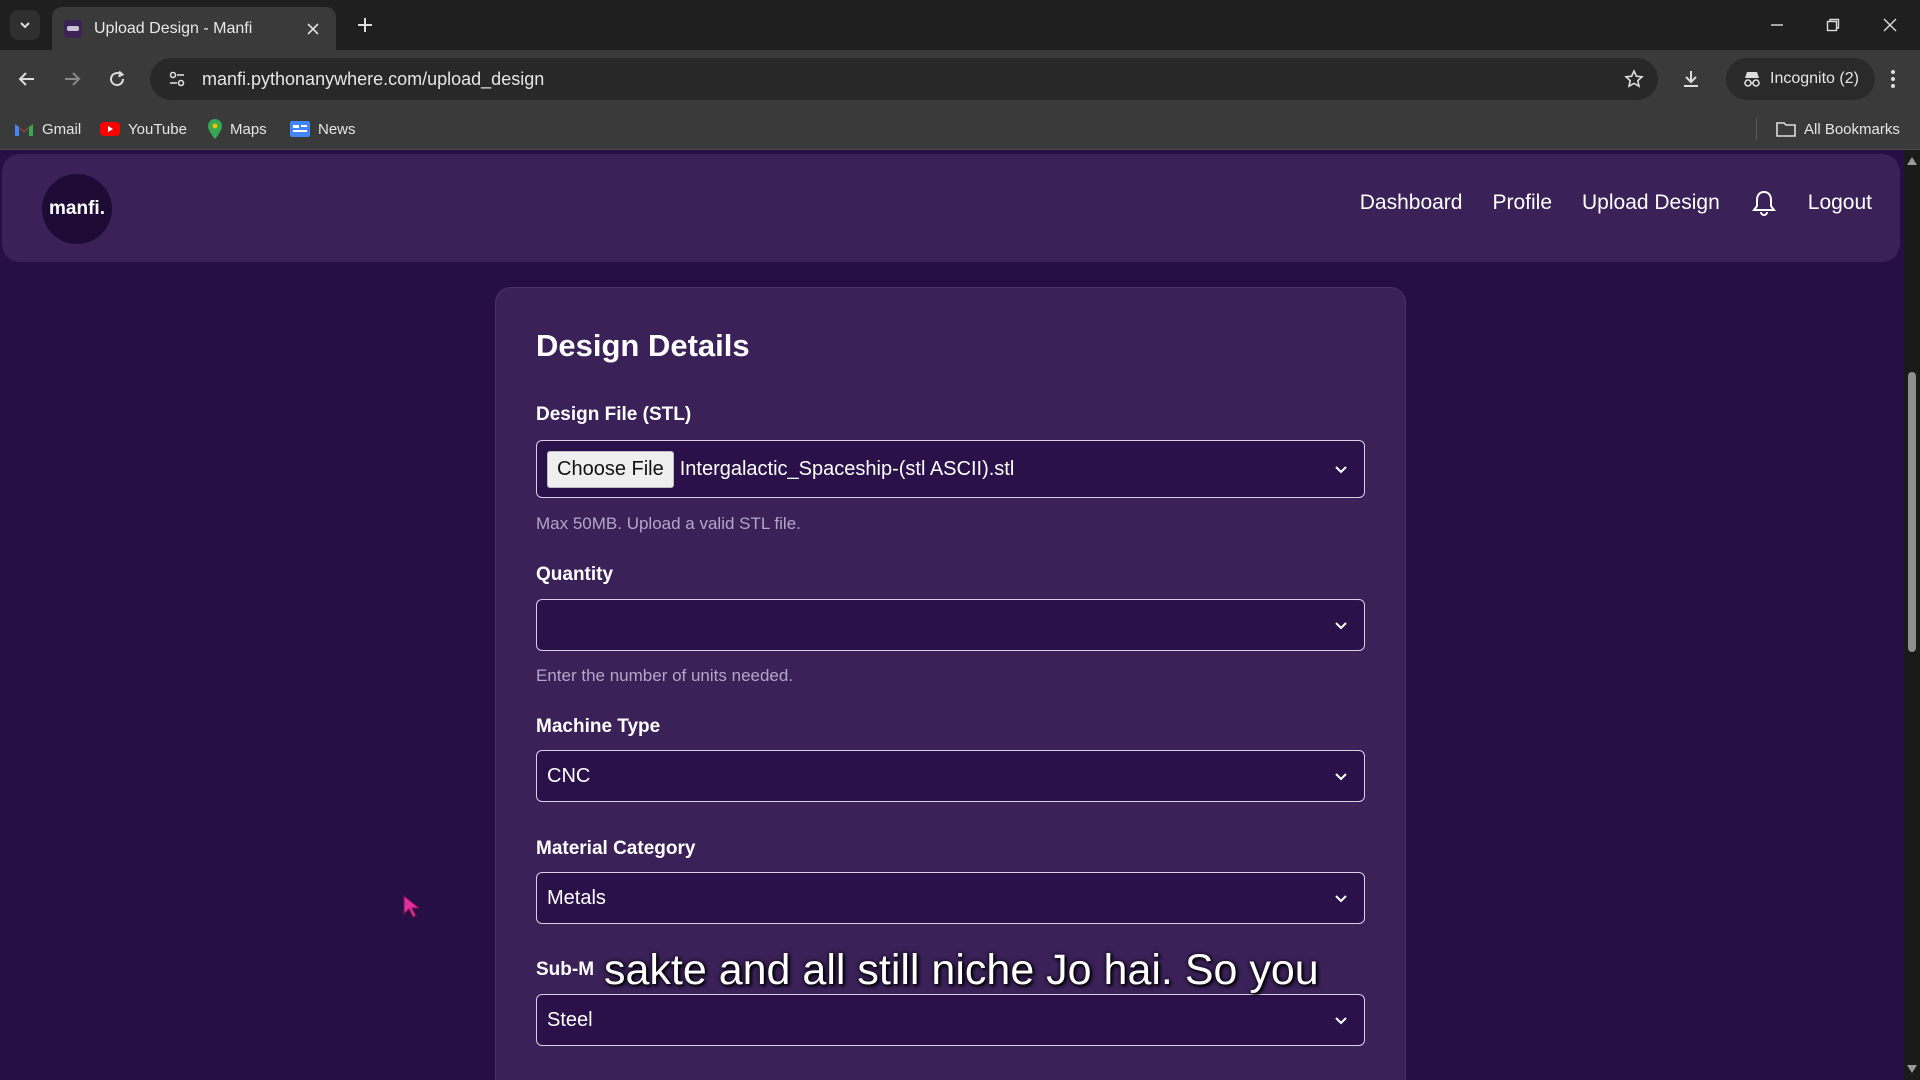 The width and height of the screenshot is (1920, 1080). What do you see at coordinates (950, 898) in the screenshot?
I see `material-category-select: Metals` at bounding box center [950, 898].